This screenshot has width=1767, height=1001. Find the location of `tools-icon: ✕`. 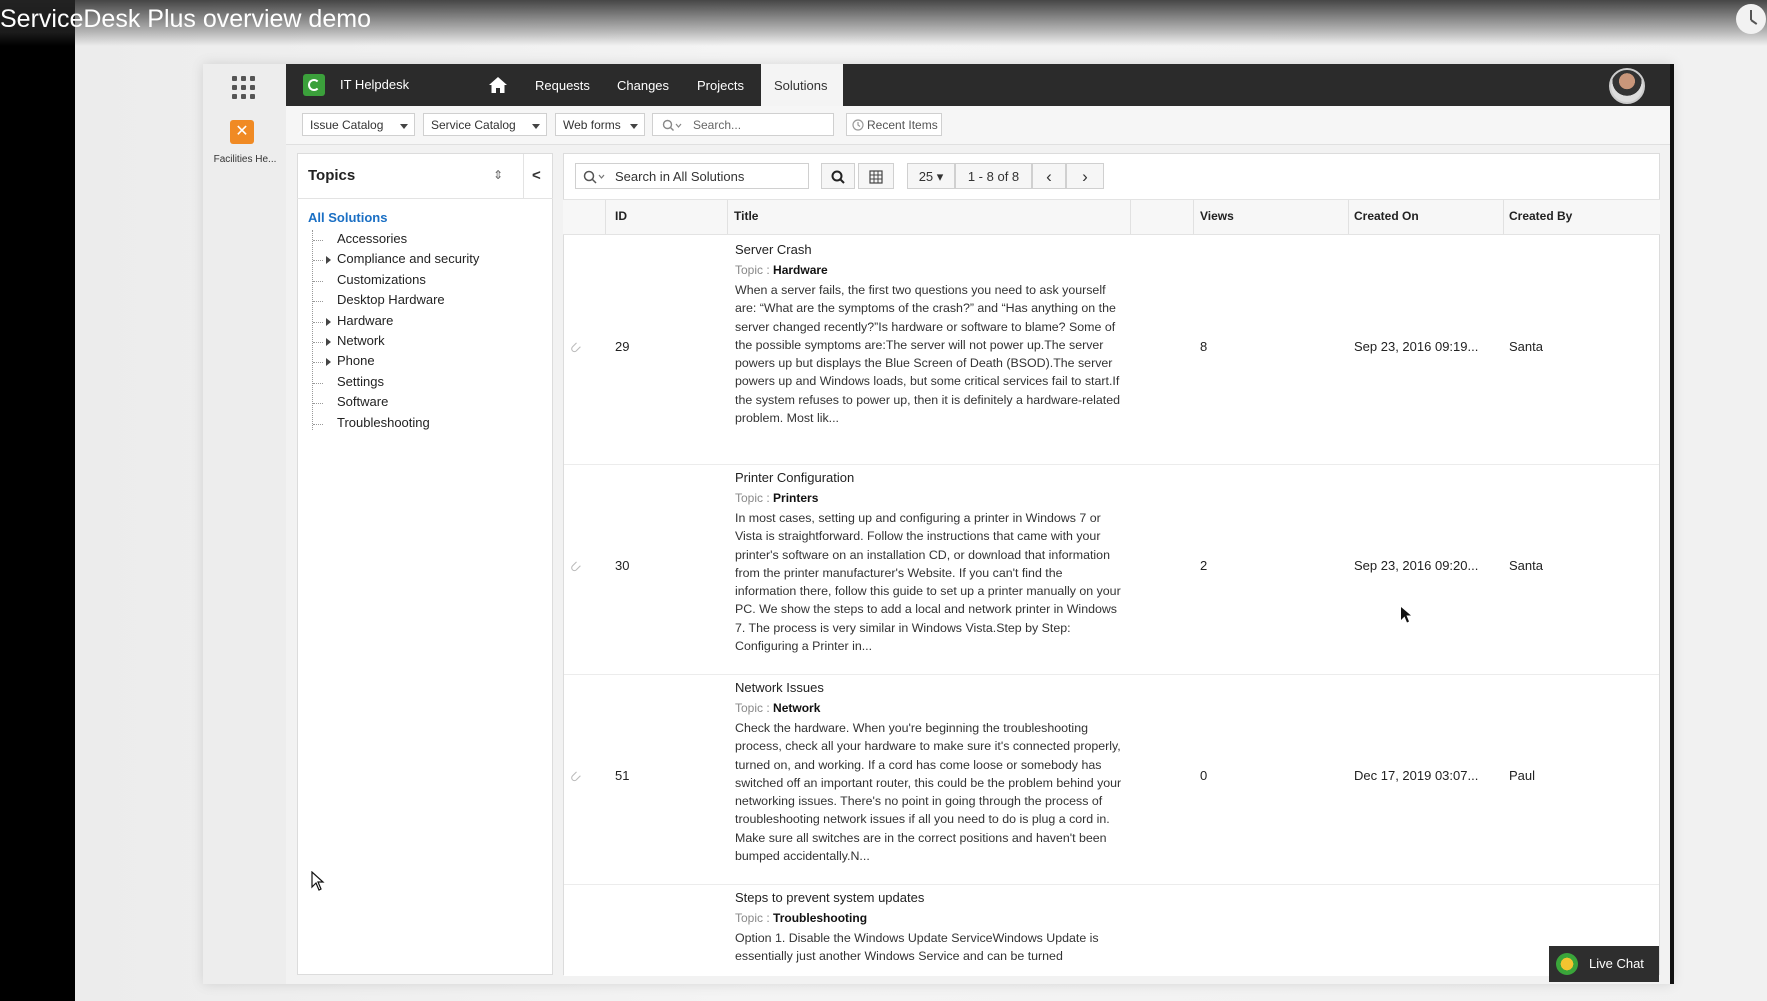

tools-icon: ✕ is located at coordinates (242, 132).